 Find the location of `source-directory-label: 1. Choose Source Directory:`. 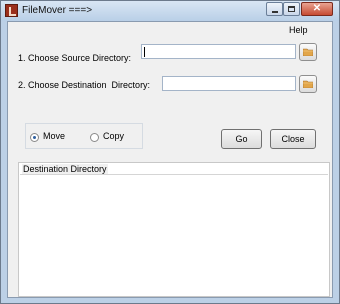

source-directory-label: 1. Choose Source Directory: is located at coordinates (75, 58).